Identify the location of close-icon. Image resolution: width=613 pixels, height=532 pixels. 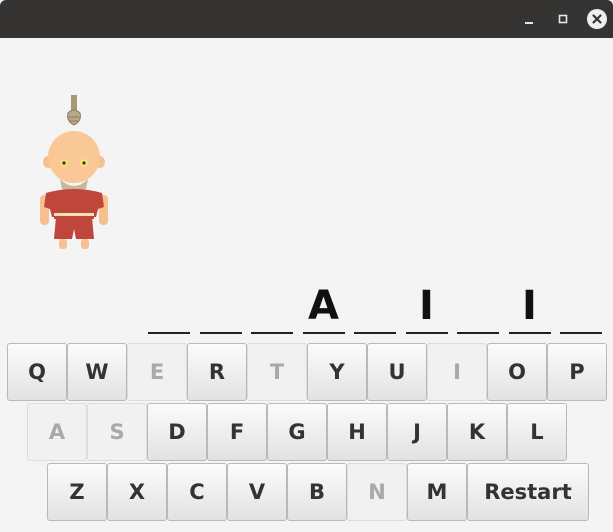
(597, 19).